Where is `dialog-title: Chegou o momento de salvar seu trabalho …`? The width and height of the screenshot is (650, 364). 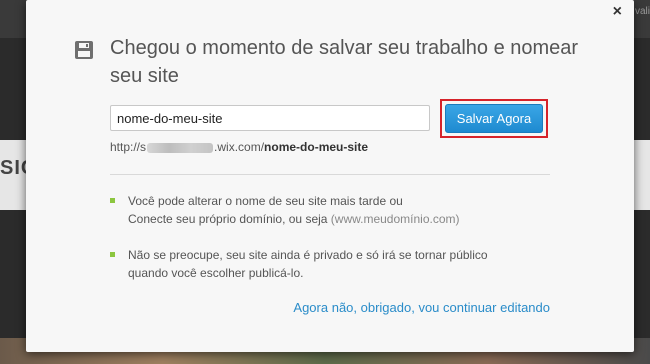
dialog-title: Chegou o momento de salvar seu trabalho … is located at coordinates (344, 62).